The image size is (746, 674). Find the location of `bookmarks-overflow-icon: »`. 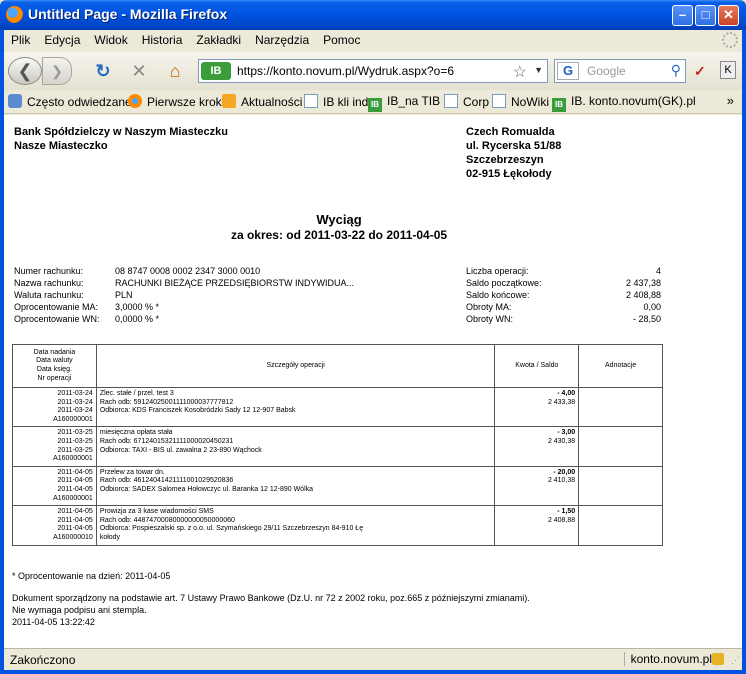

bookmarks-overflow-icon: » is located at coordinates (730, 100).